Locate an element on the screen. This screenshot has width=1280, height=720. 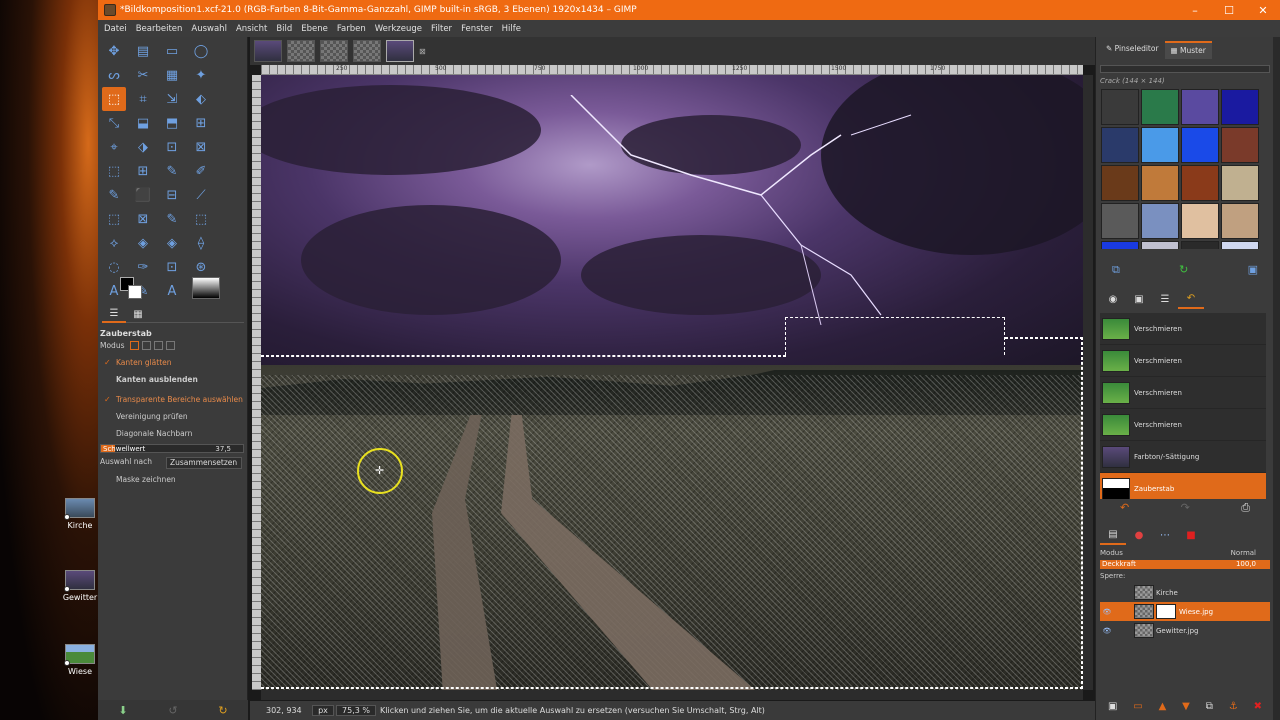
menu-ebene: Ebene is located at coordinates (314, 29).